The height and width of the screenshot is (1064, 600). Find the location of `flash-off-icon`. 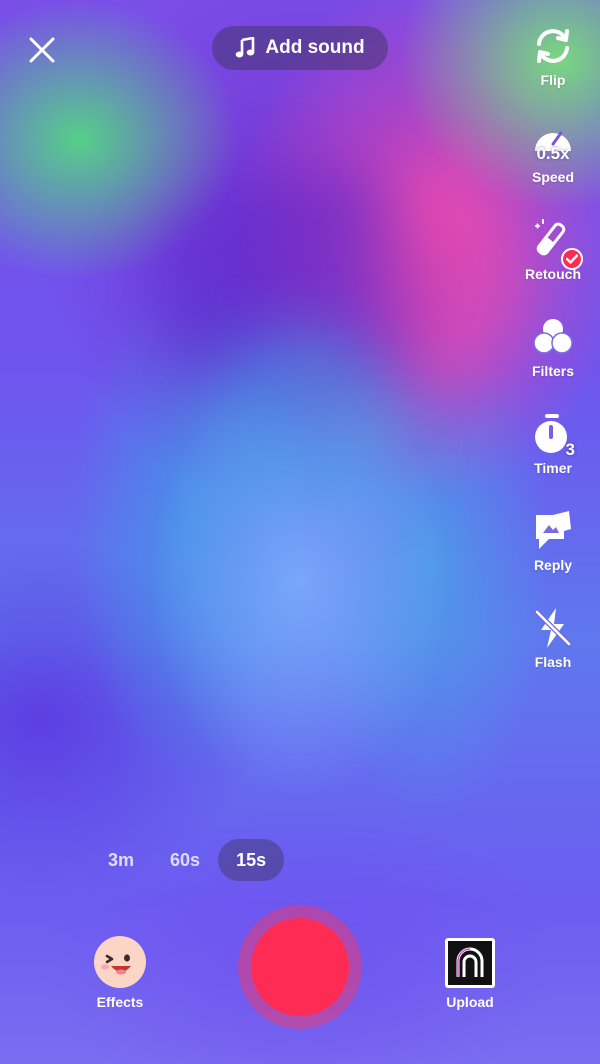

flash-off-icon is located at coordinates (553, 628).